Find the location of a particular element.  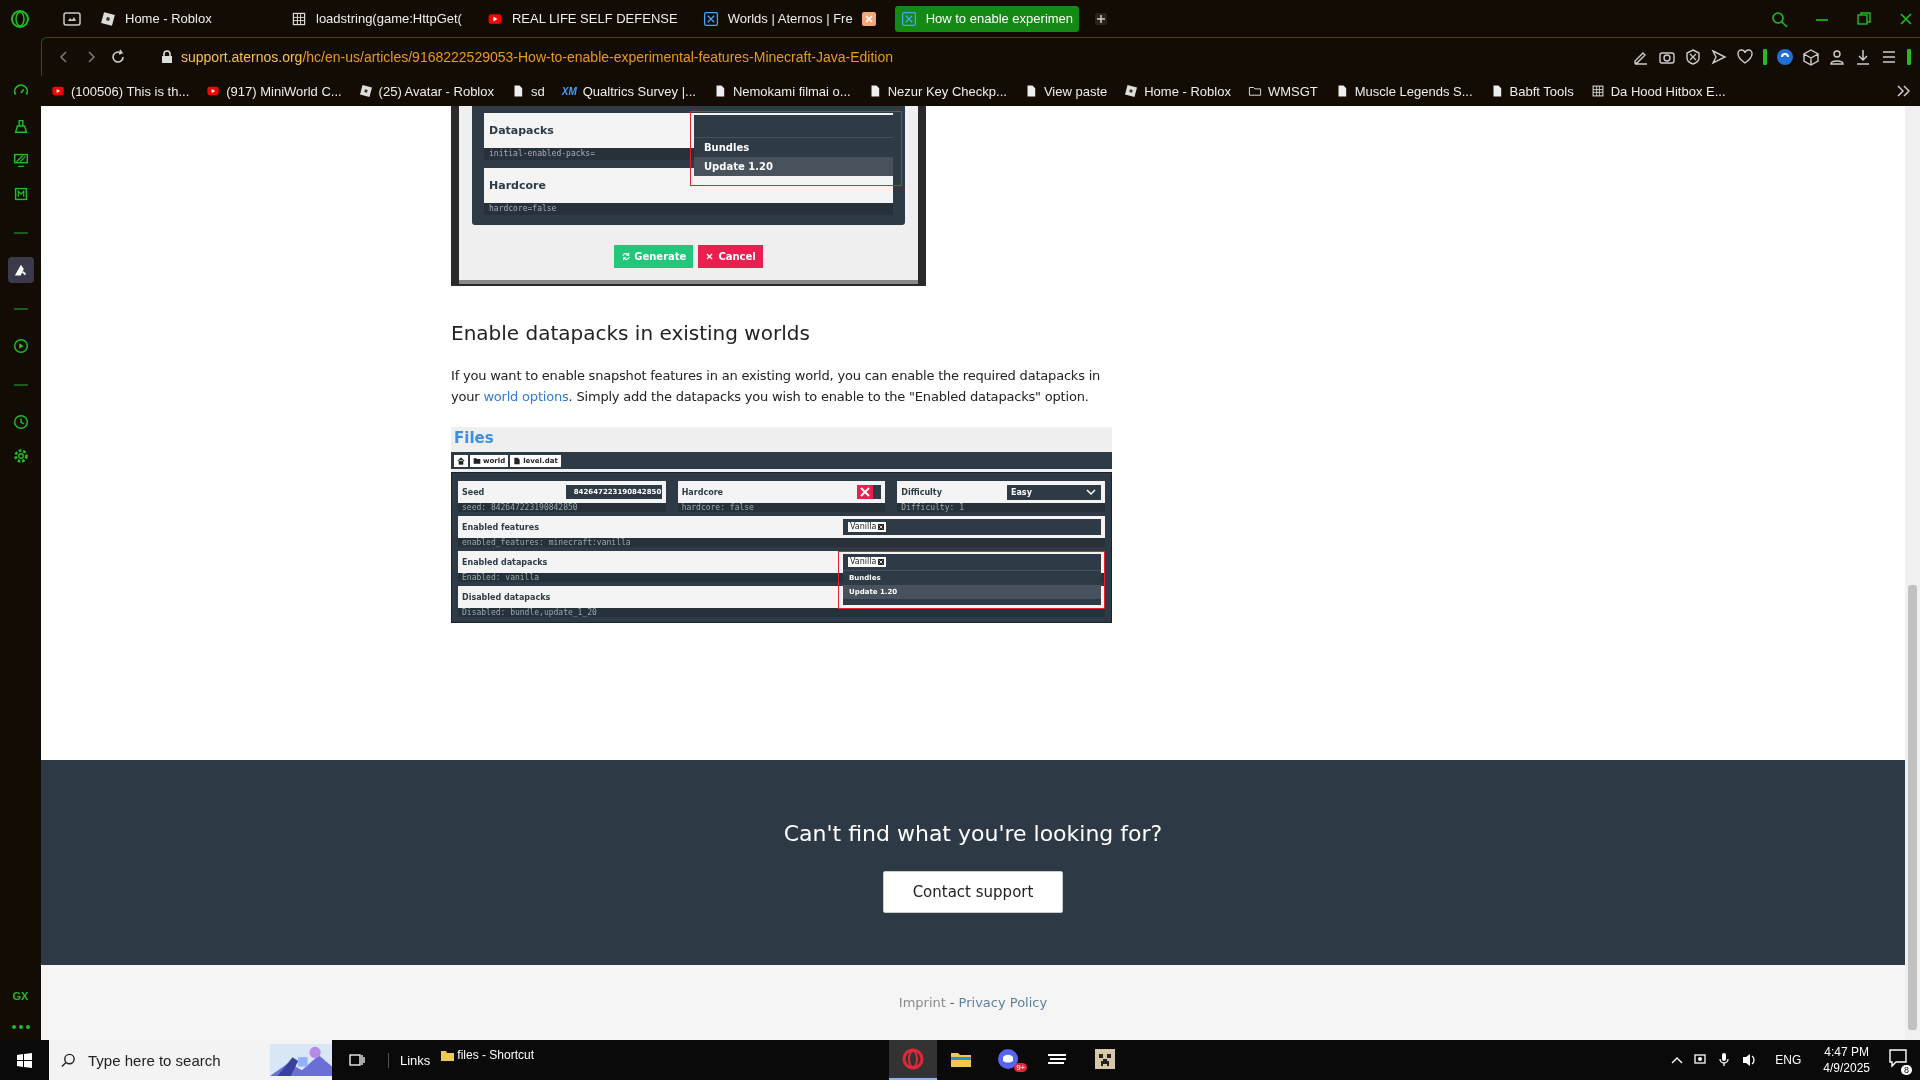

url-text: support.aternos.org/hc/en-us/articles/9168222529053-How-to-enable-experimental-features-Minecraft-Java-Edition is located at coordinates (537, 57).